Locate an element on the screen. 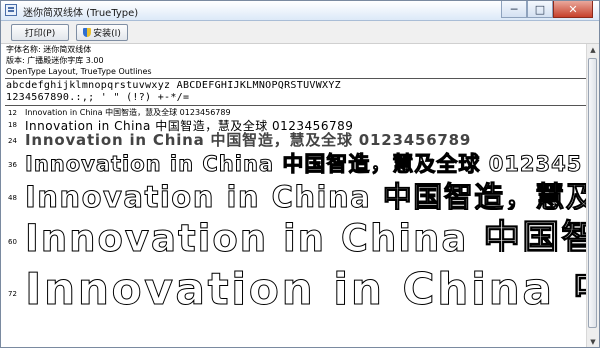 This screenshot has width=600, height=348. sample-size-label: 12 is located at coordinates (12, 113).